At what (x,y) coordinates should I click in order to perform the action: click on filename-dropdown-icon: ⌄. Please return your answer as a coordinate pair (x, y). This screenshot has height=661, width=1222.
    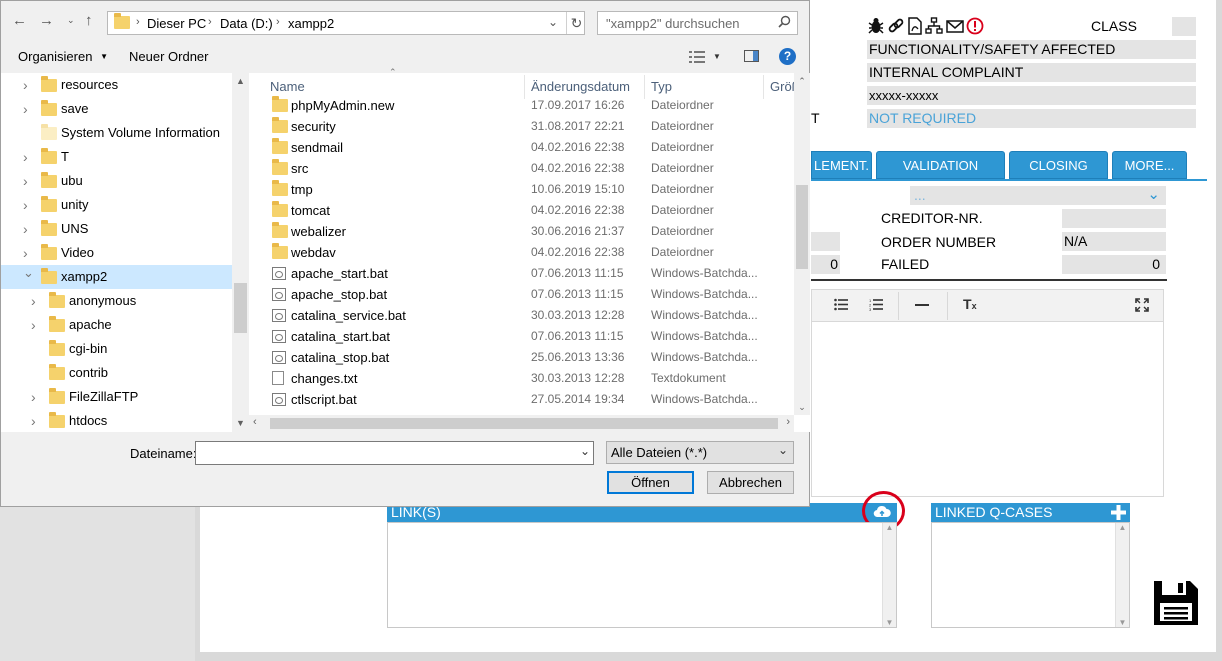
    Looking at the image, I should click on (585, 451).